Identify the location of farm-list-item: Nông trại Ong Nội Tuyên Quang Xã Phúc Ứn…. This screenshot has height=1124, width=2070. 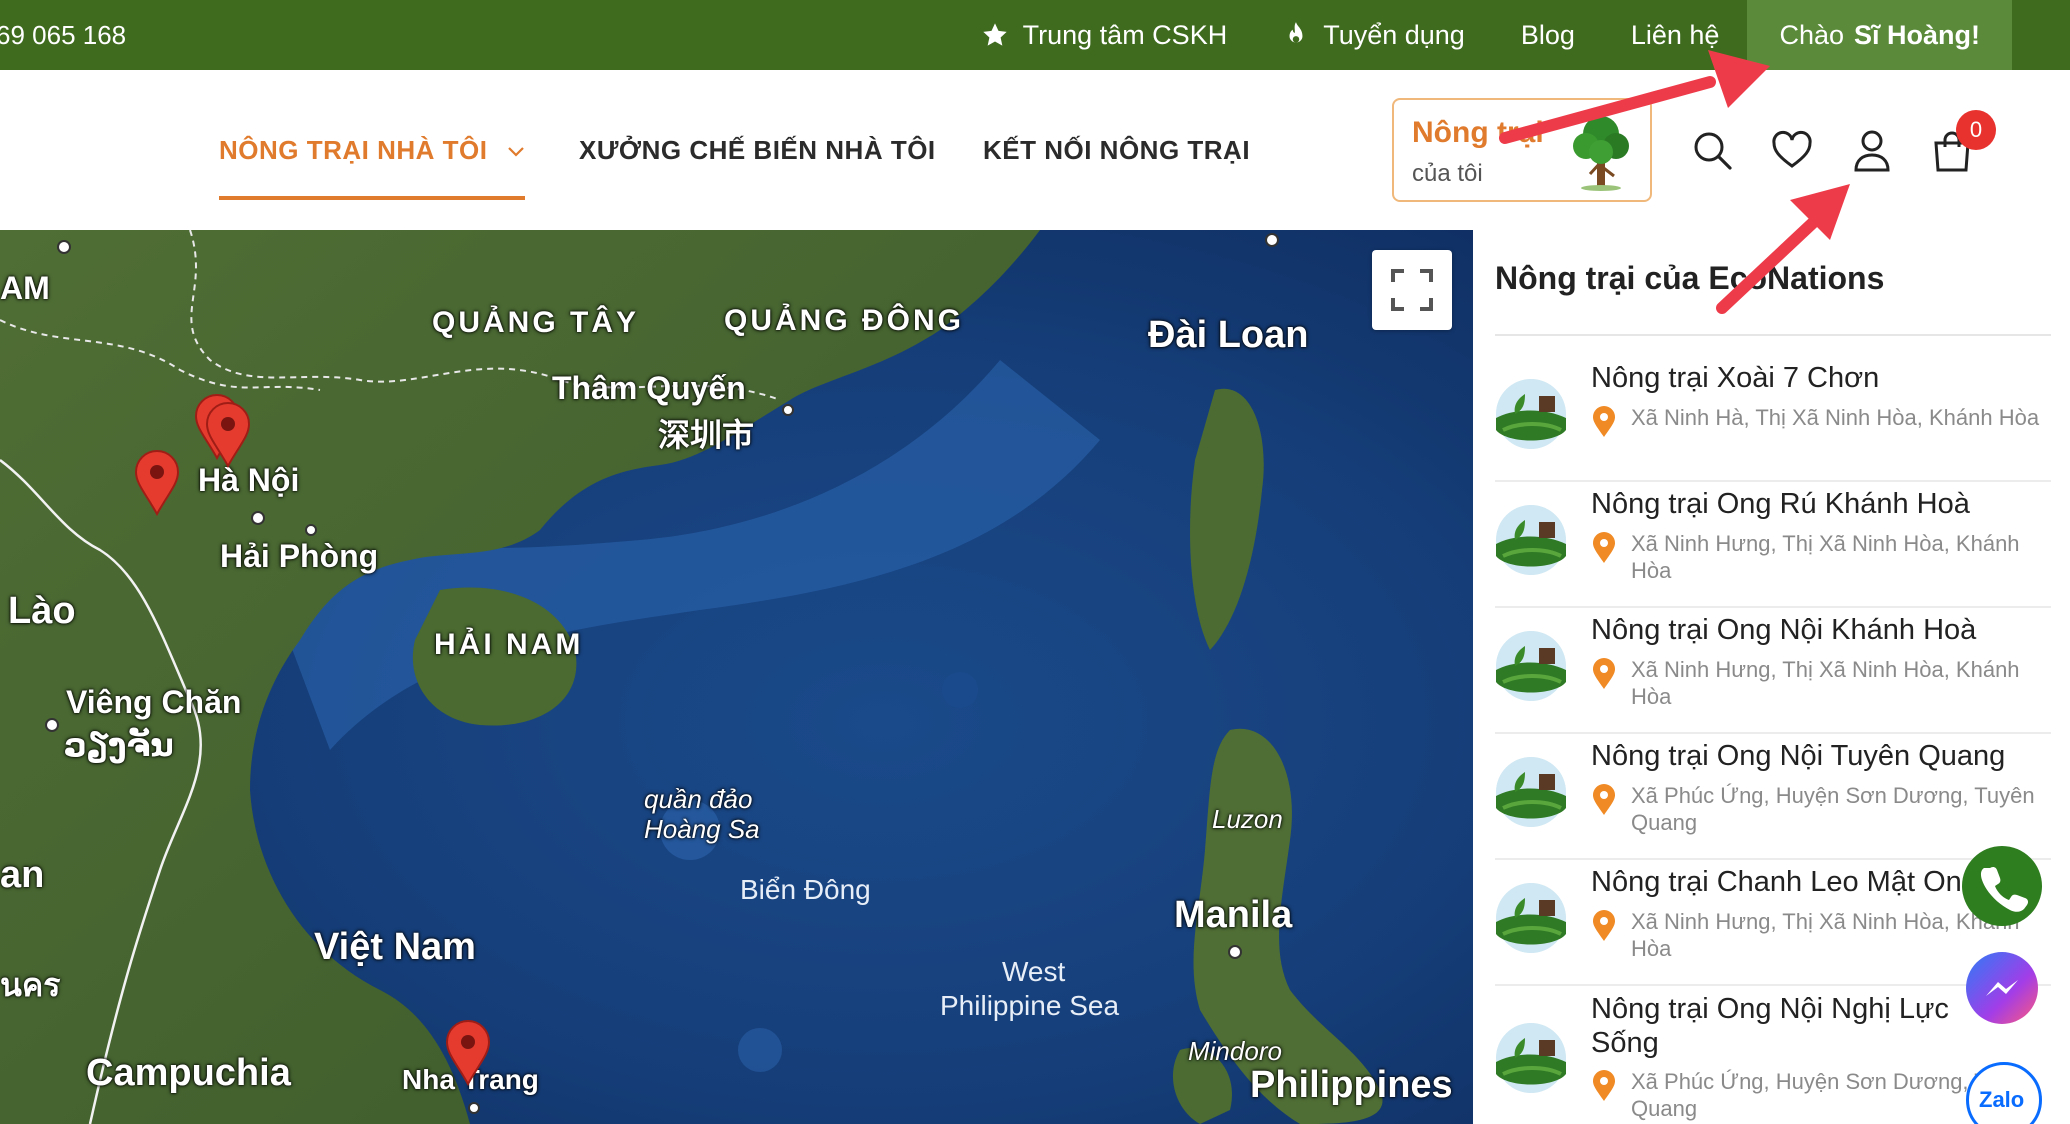
(1773, 797).